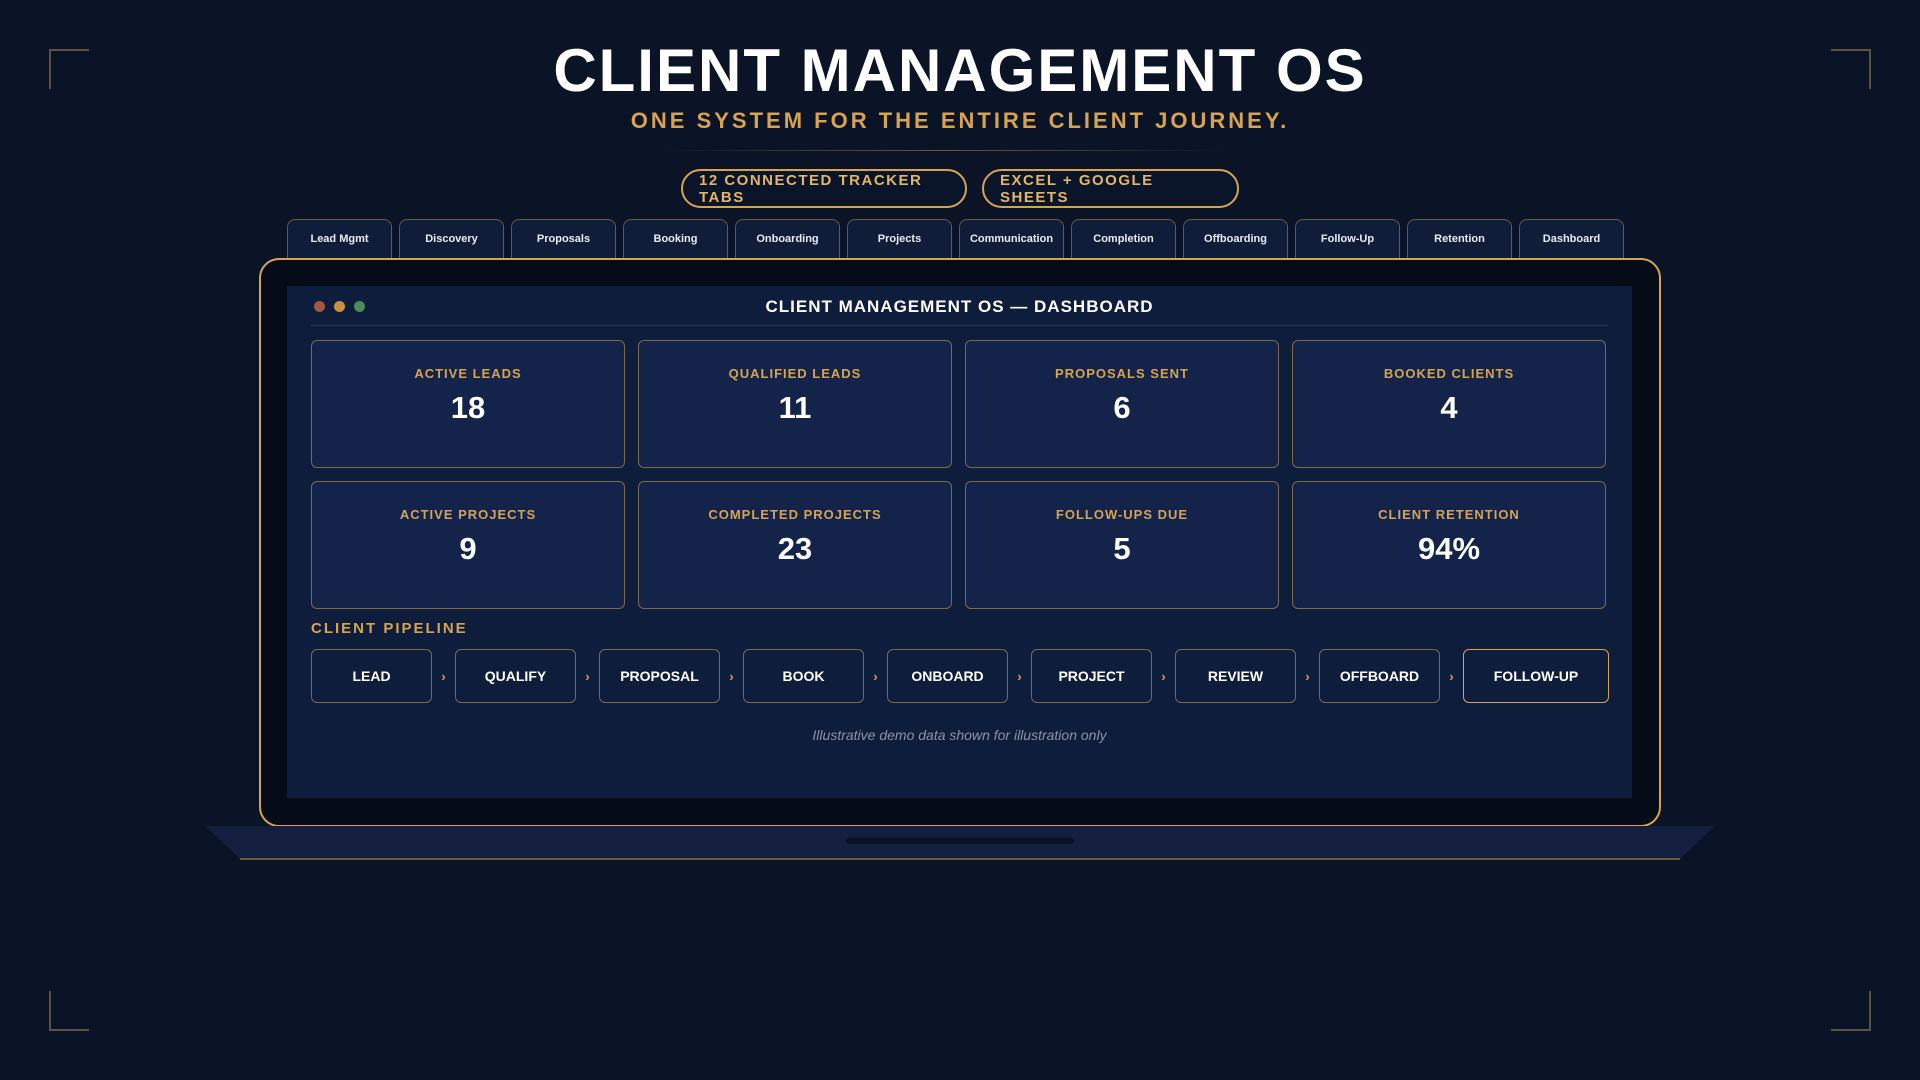  What do you see at coordinates (468, 373) in the screenshot?
I see `metric-label: ACTIVE LEADS` at bounding box center [468, 373].